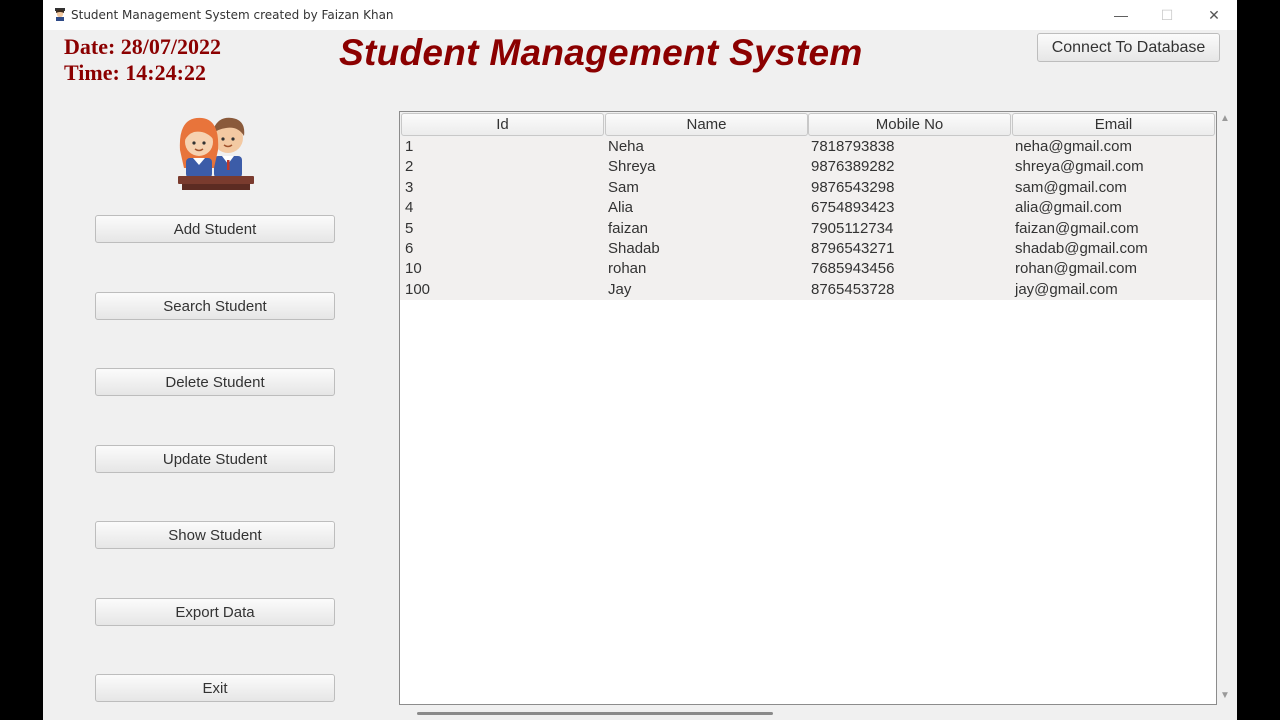  What do you see at coordinates (853, 146) in the screenshot?
I see `cell-mobile: 7818793838` at bounding box center [853, 146].